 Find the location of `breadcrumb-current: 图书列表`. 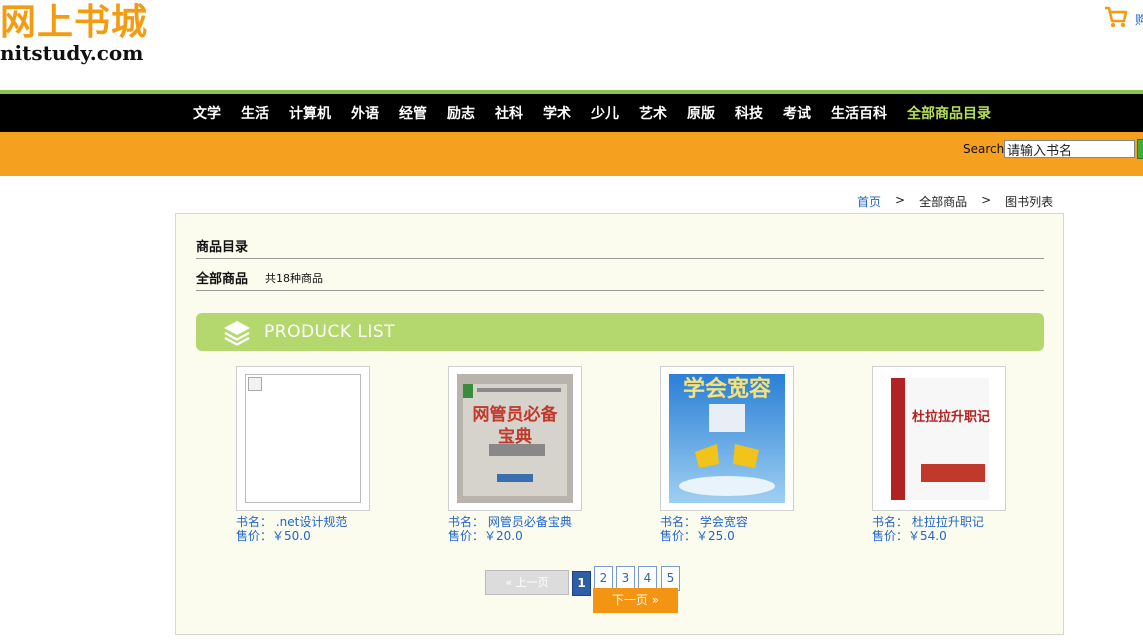

breadcrumb-current: 图书列表 is located at coordinates (1029, 202).